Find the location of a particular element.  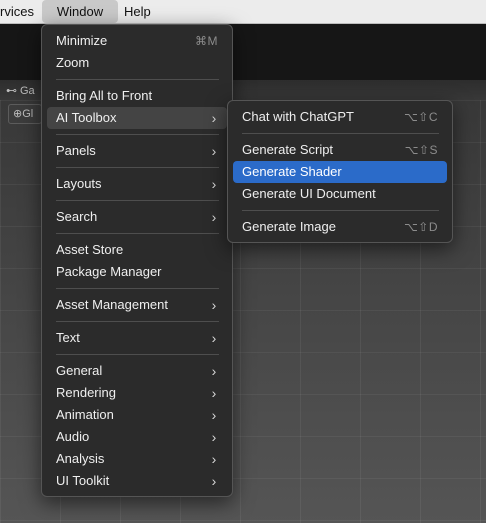

menu-item-audio: Audio › is located at coordinates (137, 437).